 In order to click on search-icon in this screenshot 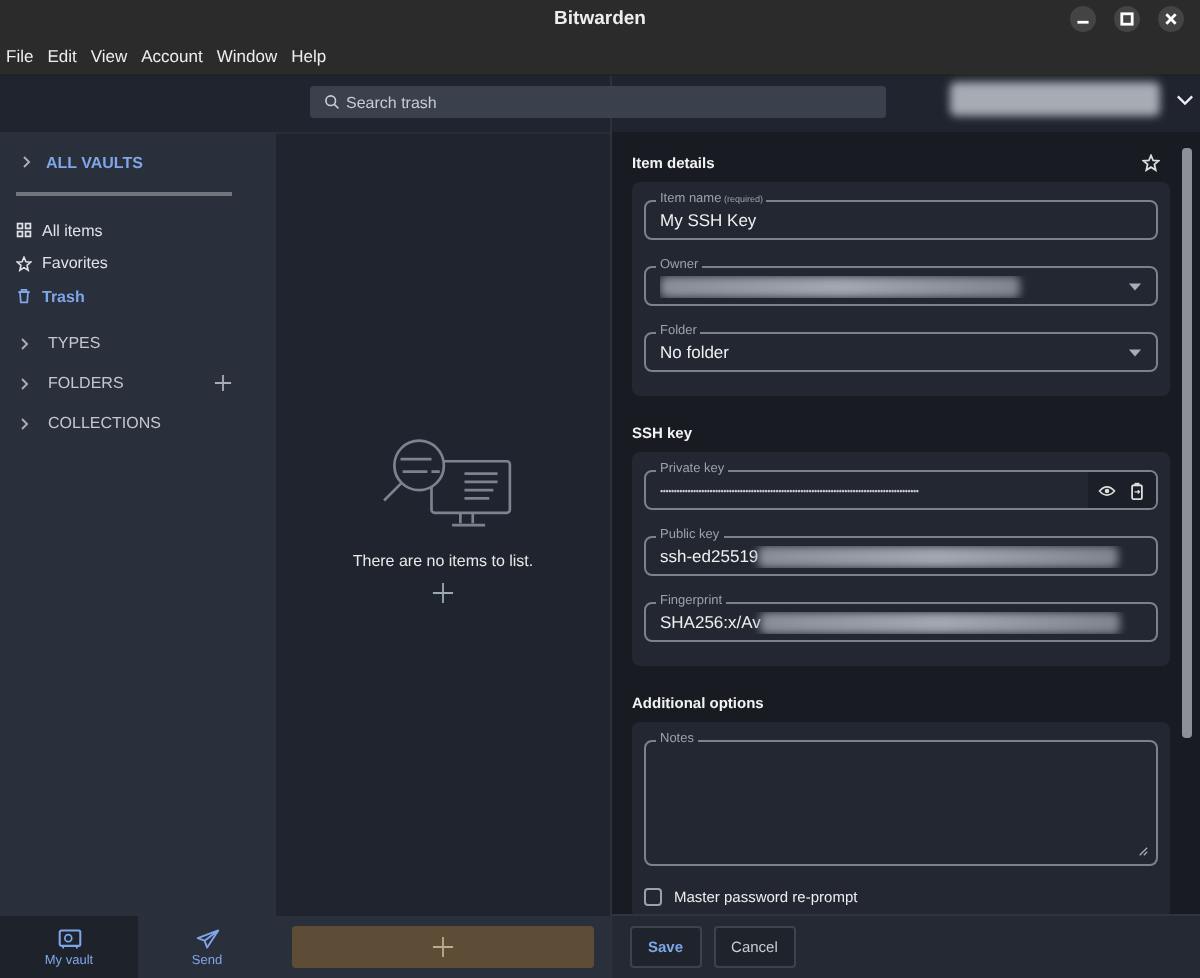, I will do `click(332, 102)`.